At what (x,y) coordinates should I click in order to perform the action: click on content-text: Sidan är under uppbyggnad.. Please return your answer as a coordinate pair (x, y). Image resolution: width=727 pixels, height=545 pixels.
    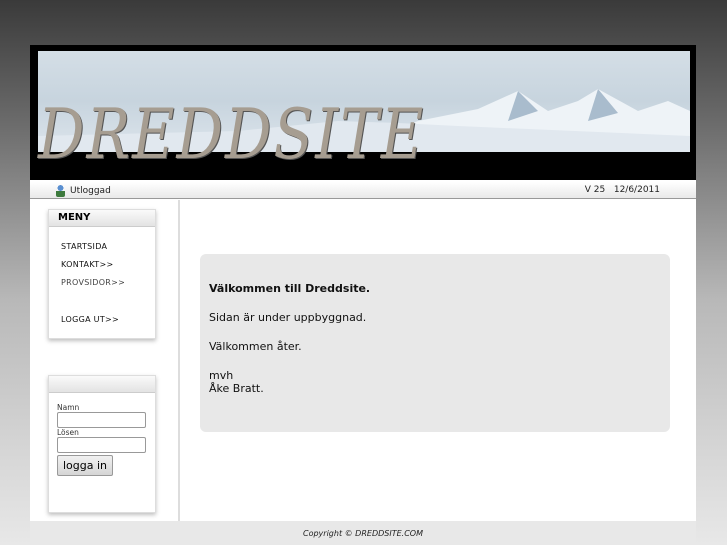
    Looking at the image, I should click on (288, 317).